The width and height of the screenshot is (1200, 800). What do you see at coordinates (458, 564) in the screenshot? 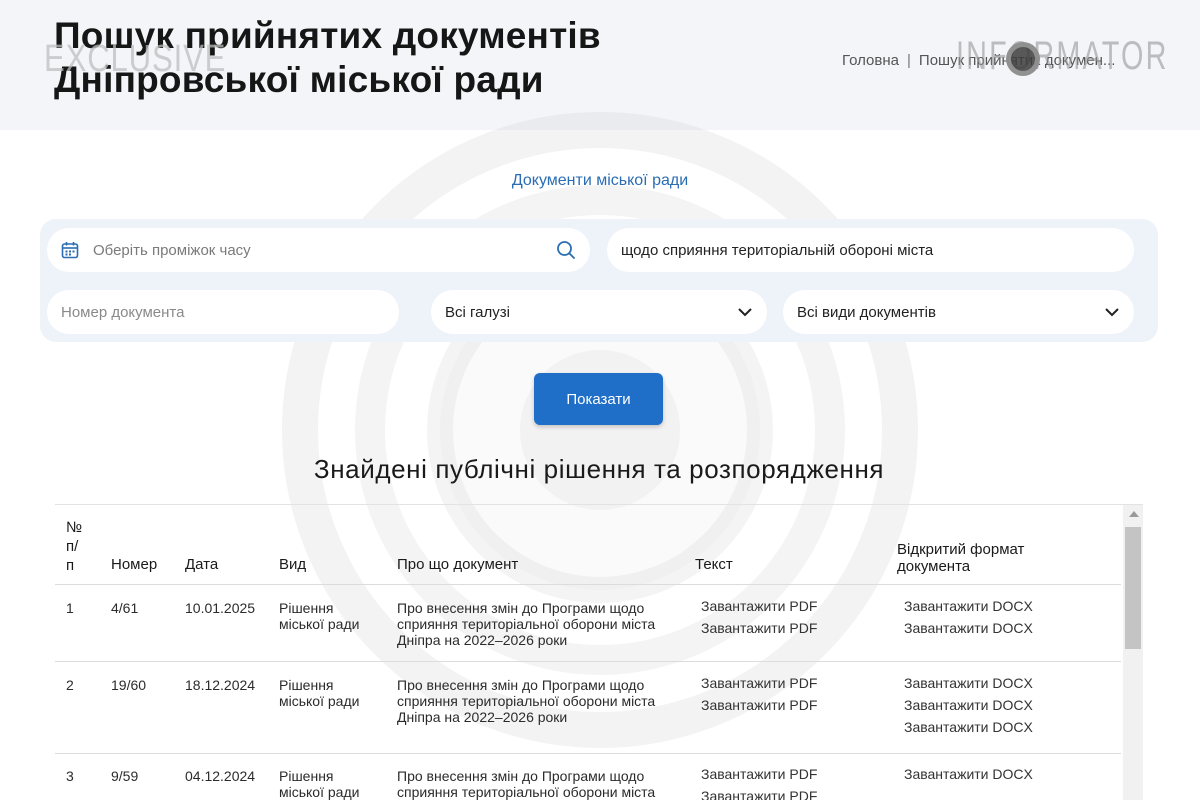
I see `column-header-about: Про що документ` at bounding box center [458, 564].